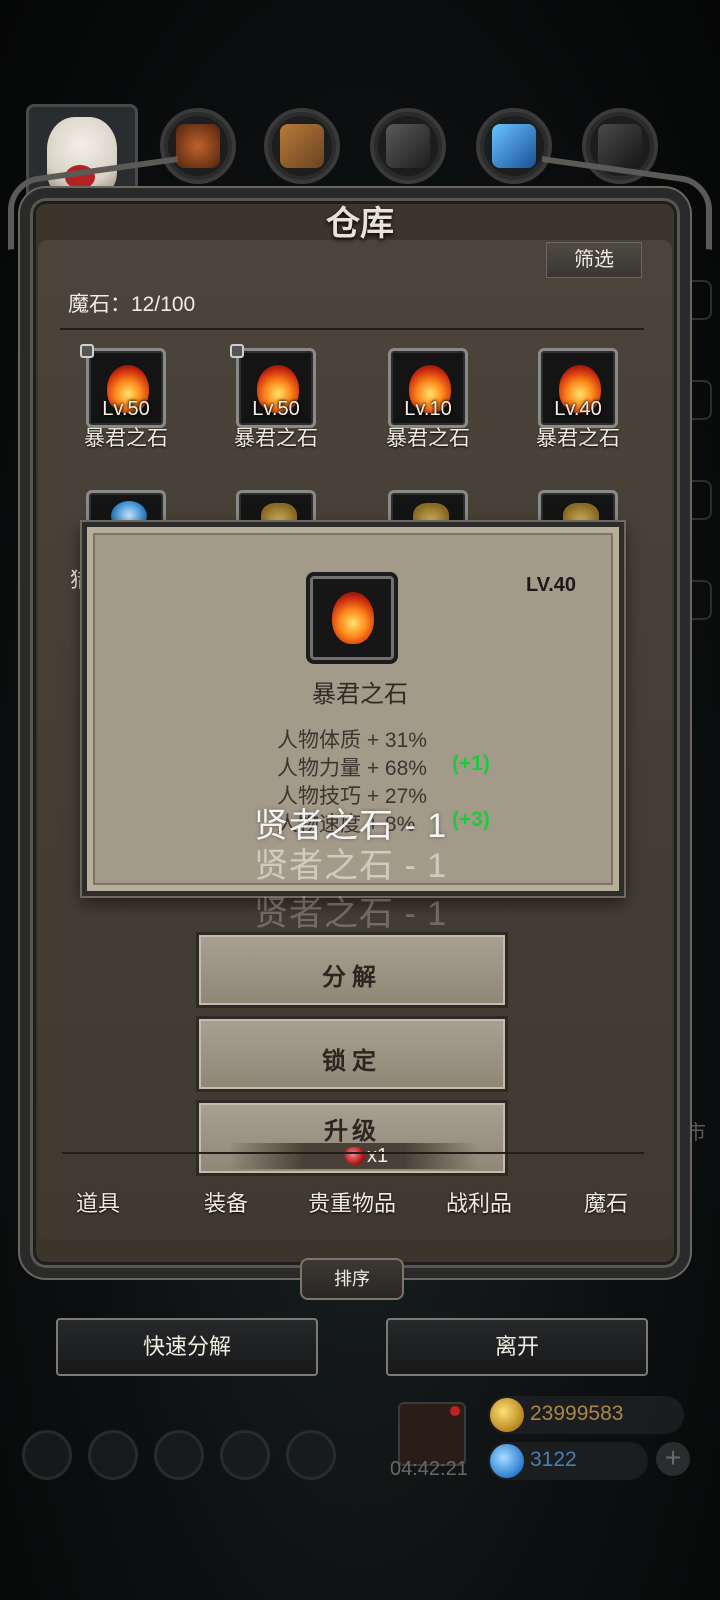 The height and width of the screenshot is (1600, 720). What do you see at coordinates (311, 1455) in the screenshot?
I see `map-icon` at bounding box center [311, 1455].